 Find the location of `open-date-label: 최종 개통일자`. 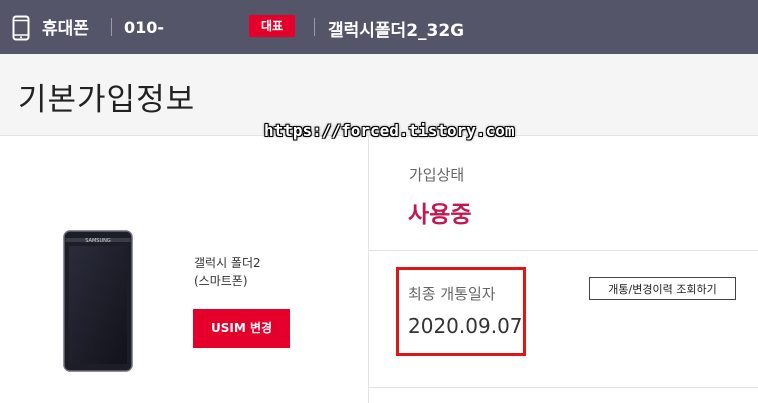

open-date-label: 최종 개통일자 is located at coordinates (452, 294).